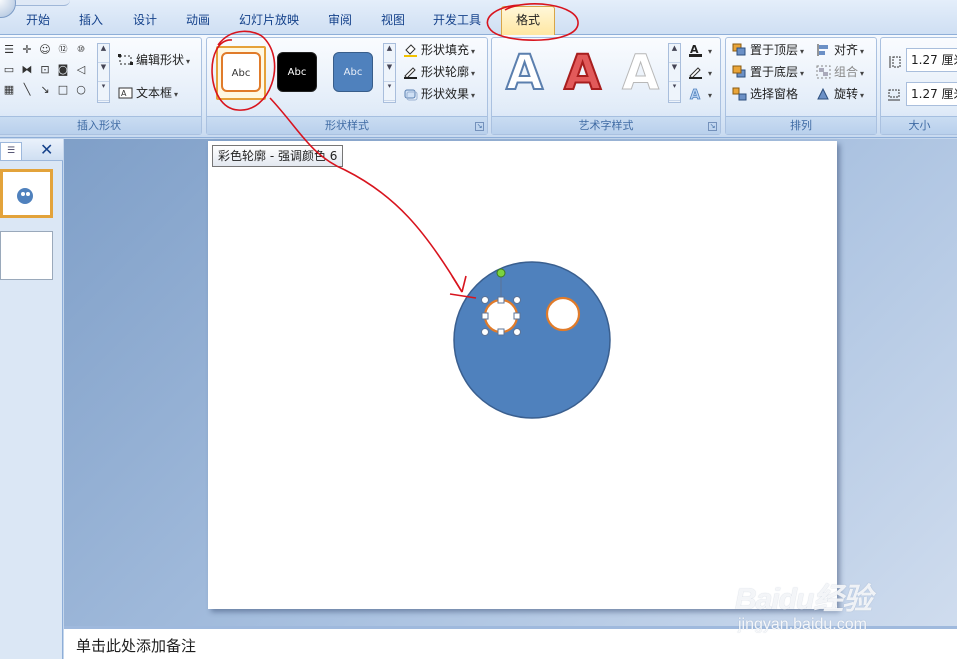 Image resolution: width=957 pixels, height=659 pixels. Describe the element at coordinates (532, 340) in the screenshot. I see `large-blue-circle` at that location.